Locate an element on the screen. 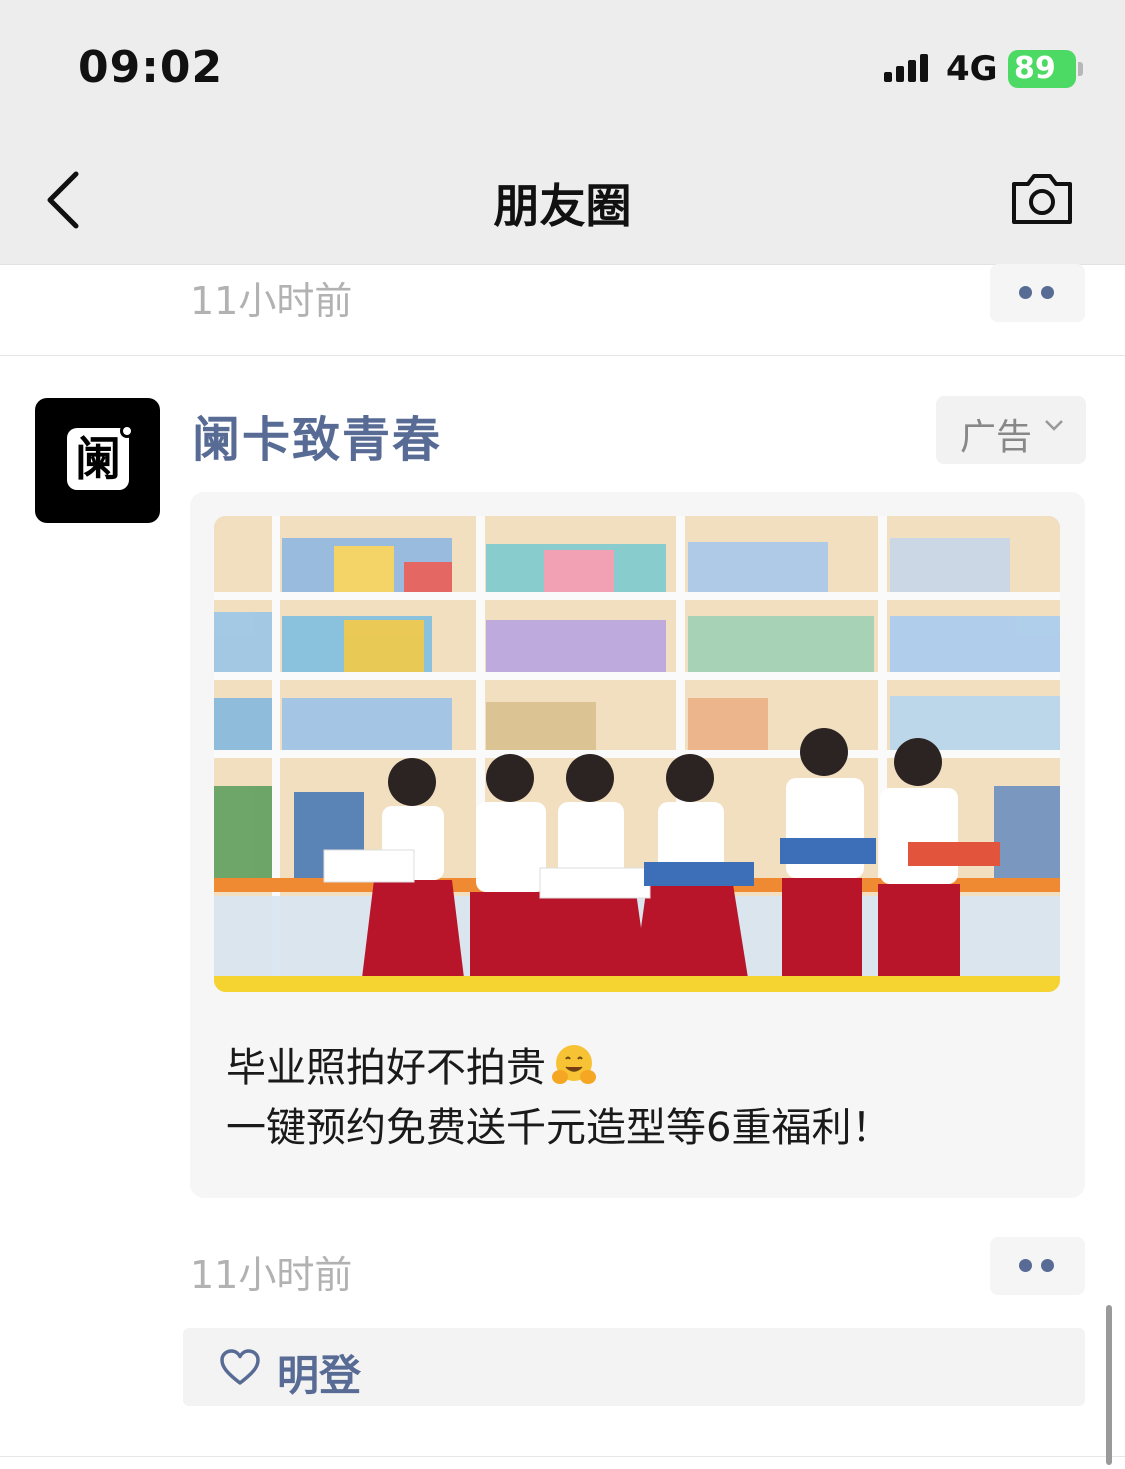 Image resolution: width=1125 pixels, height=1469 pixels. ad-post-timestamp: 11小时前 is located at coordinates (271, 1275).